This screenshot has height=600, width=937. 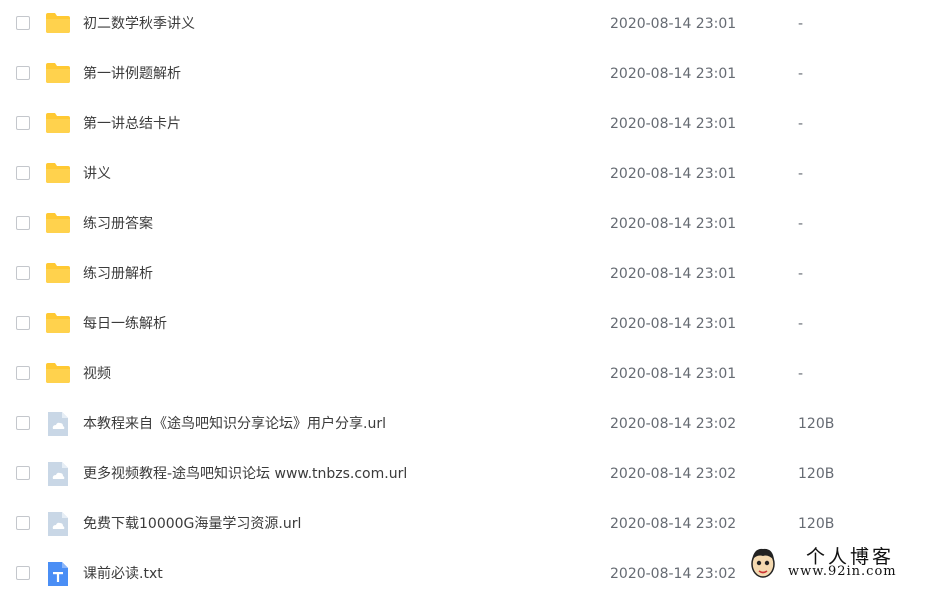 I want to click on file-name: 练习册答案, so click(x=118, y=224).